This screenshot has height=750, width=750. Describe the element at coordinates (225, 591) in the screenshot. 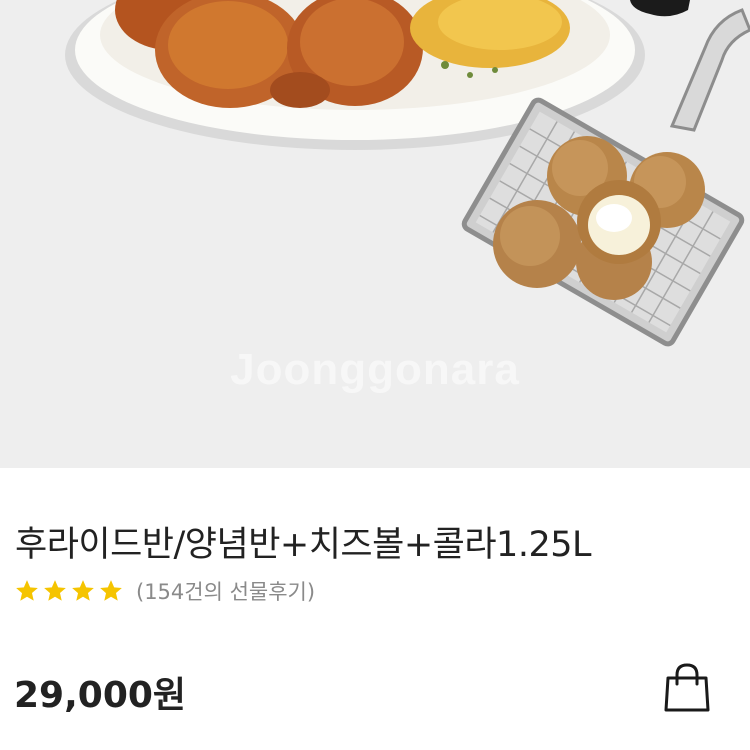

I see `review-count-link: (154건의 선물후기)` at that location.